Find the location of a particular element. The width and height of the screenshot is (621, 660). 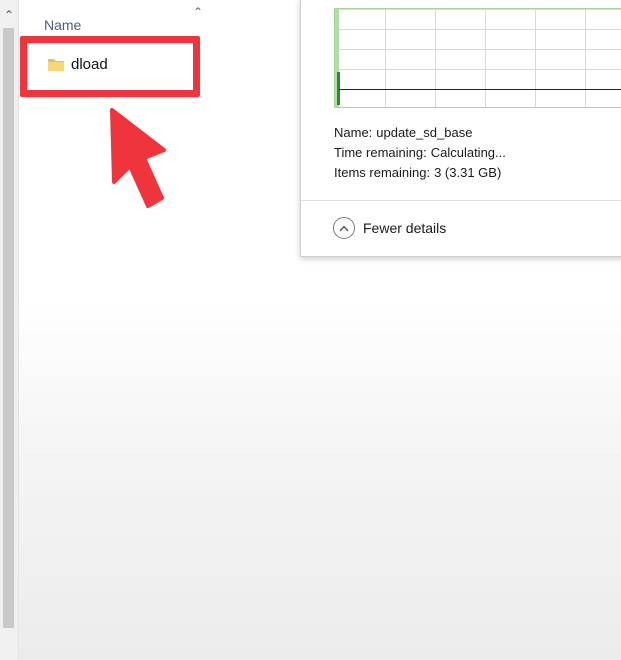

detail-items-label: Items remaining: is located at coordinates (382, 172).